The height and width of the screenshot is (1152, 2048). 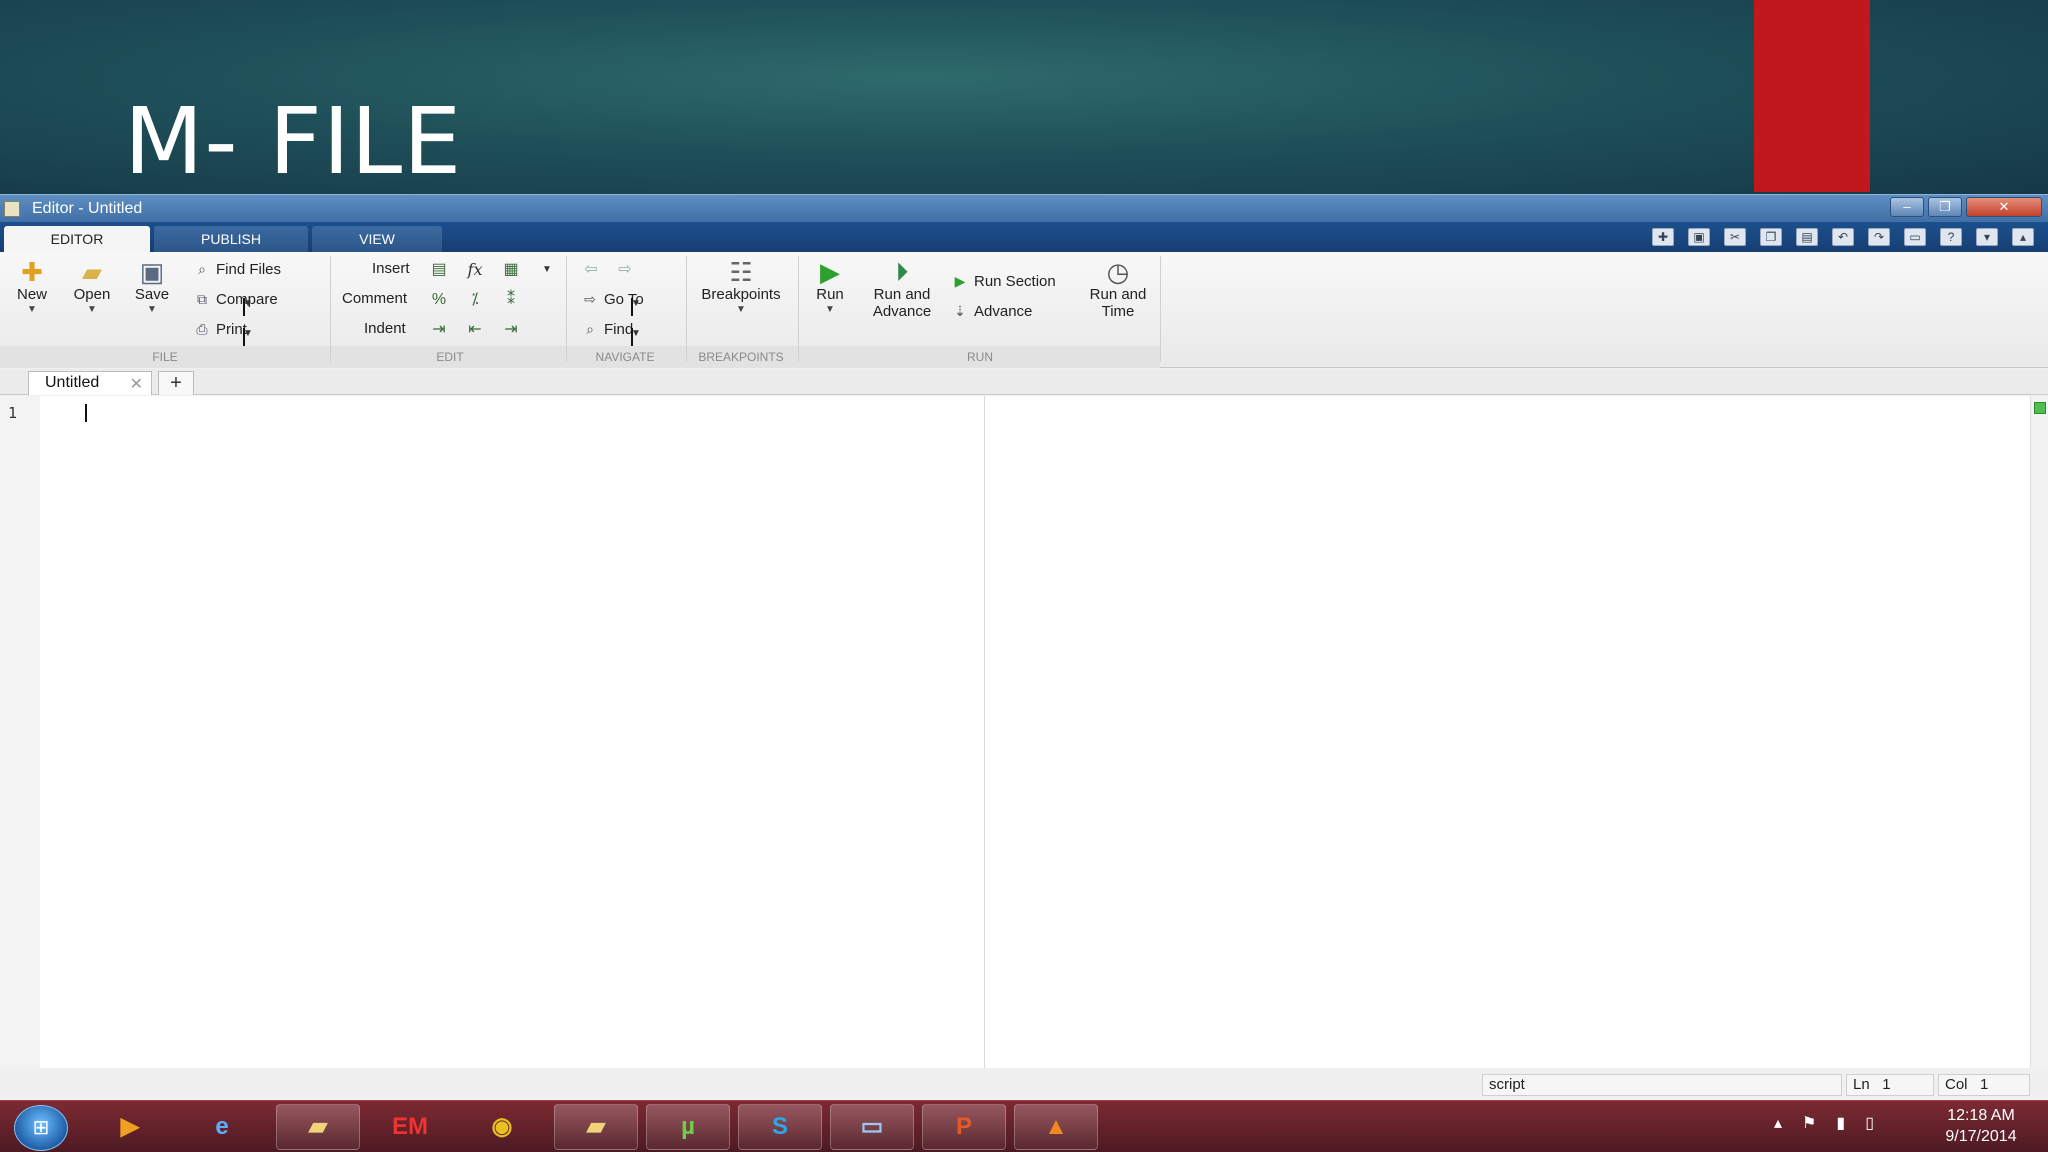 What do you see at coordinates (612, 303) in the screenshot?
I see `go-to-button: ⇨ Go To ▼` at bounding box center [612, 303].